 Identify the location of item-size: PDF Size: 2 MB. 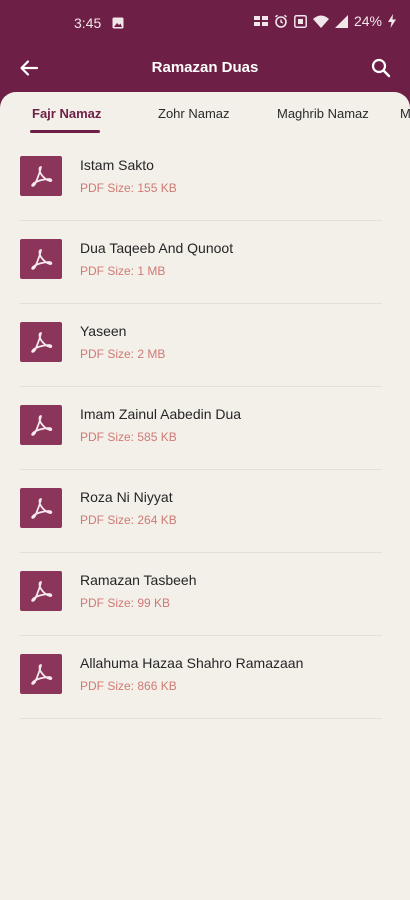
(123, 354).